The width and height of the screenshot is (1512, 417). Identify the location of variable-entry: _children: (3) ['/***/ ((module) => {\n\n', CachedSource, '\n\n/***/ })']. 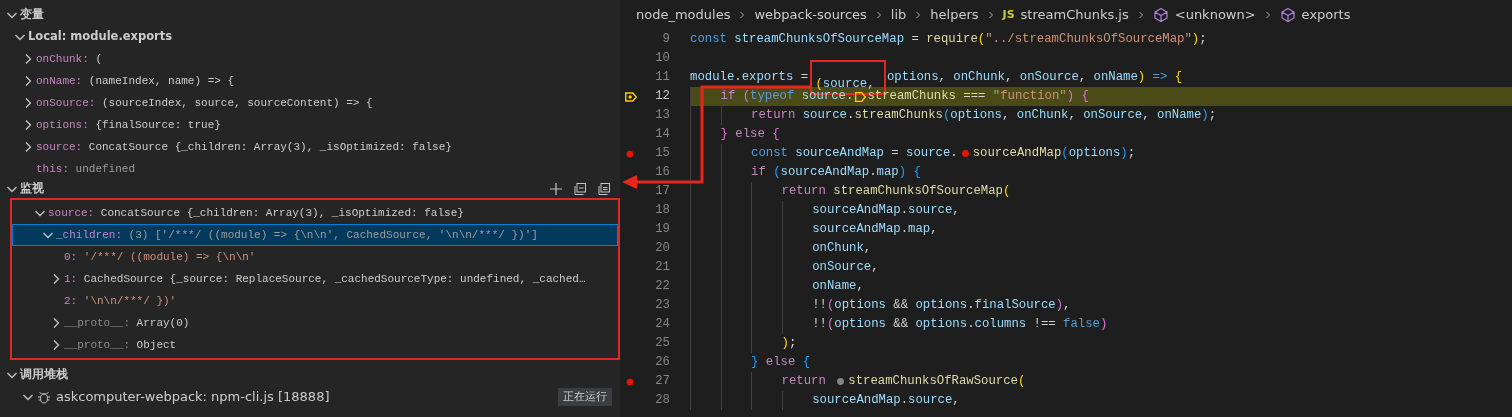
(297, 235).